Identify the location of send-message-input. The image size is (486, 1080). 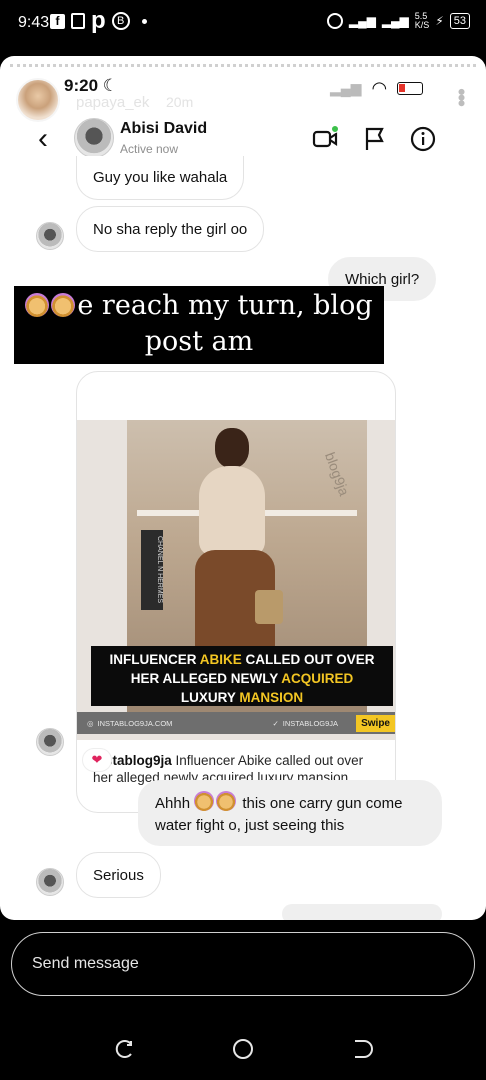
(232, 964).